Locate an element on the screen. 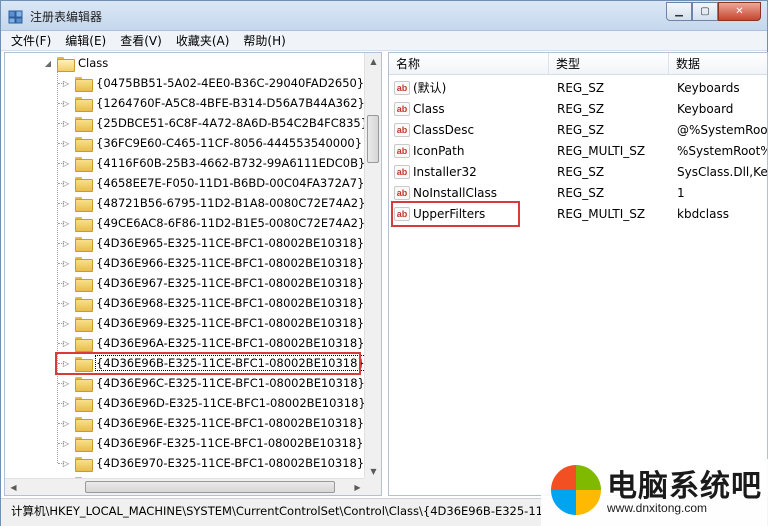 The width and height of the screenshot is (768, 526). column-header-data: 数据 is located at coordinates (718, 64).